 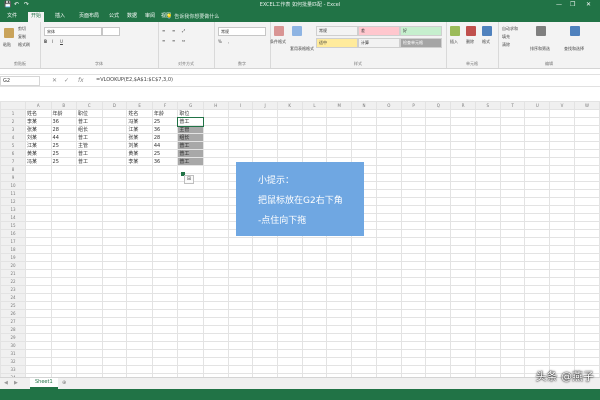 I want to click on percent-icon: %, so click(x=220, y=41).